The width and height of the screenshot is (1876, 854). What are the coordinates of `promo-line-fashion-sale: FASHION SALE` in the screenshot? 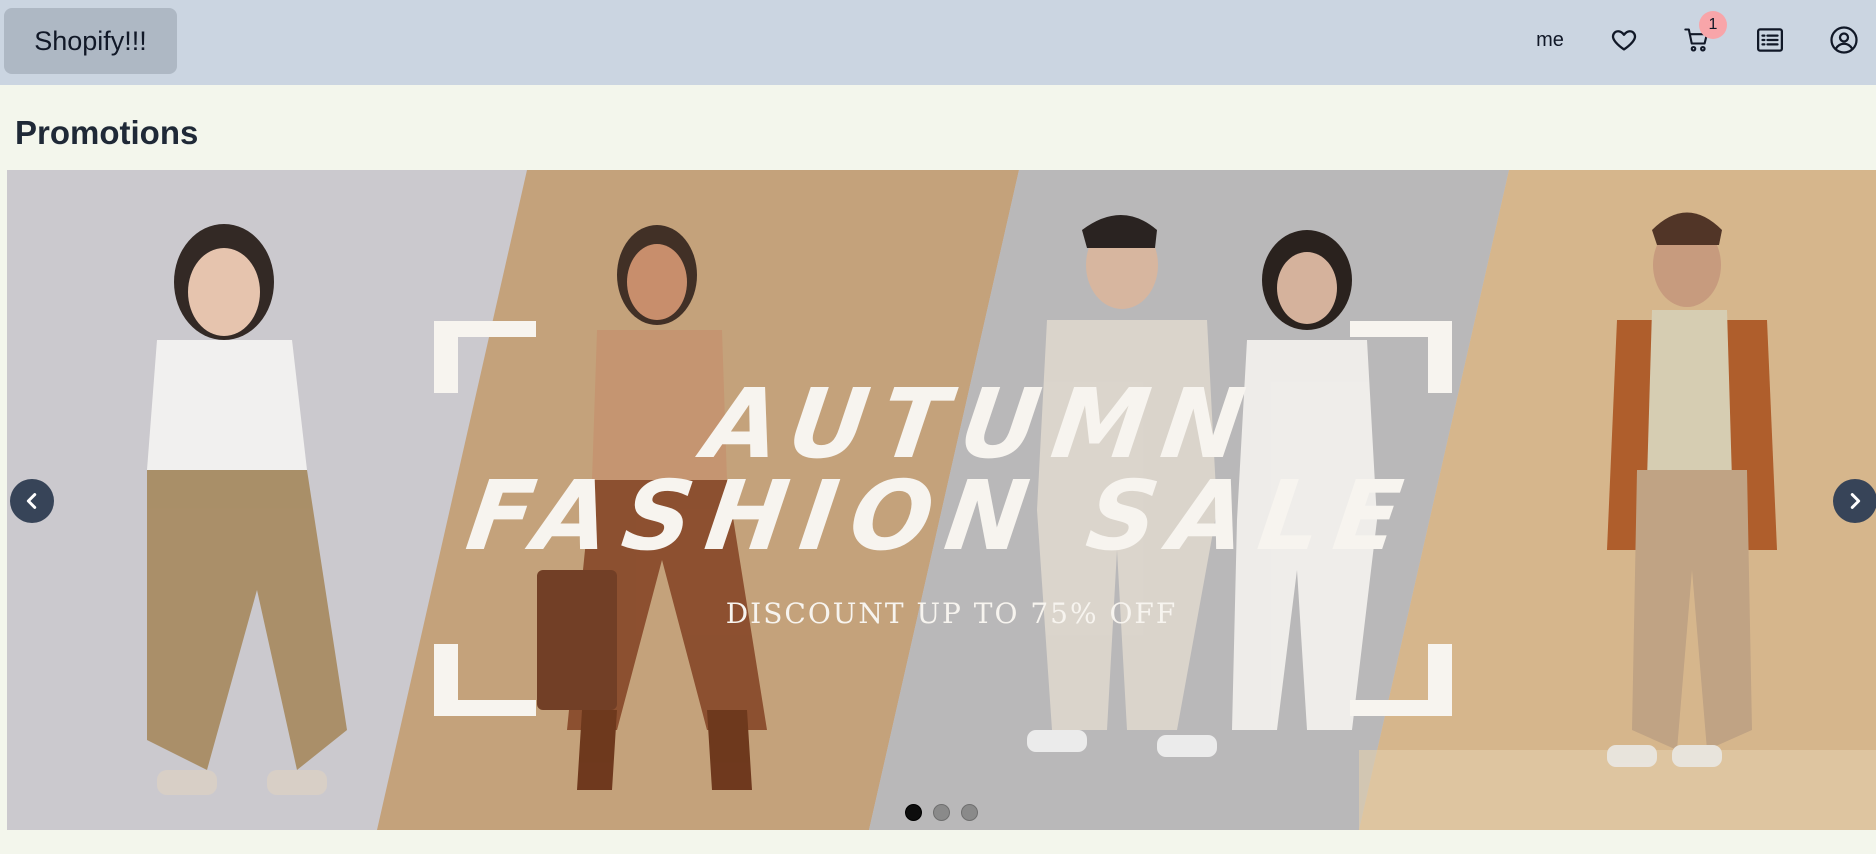 It's located at (941, 516).